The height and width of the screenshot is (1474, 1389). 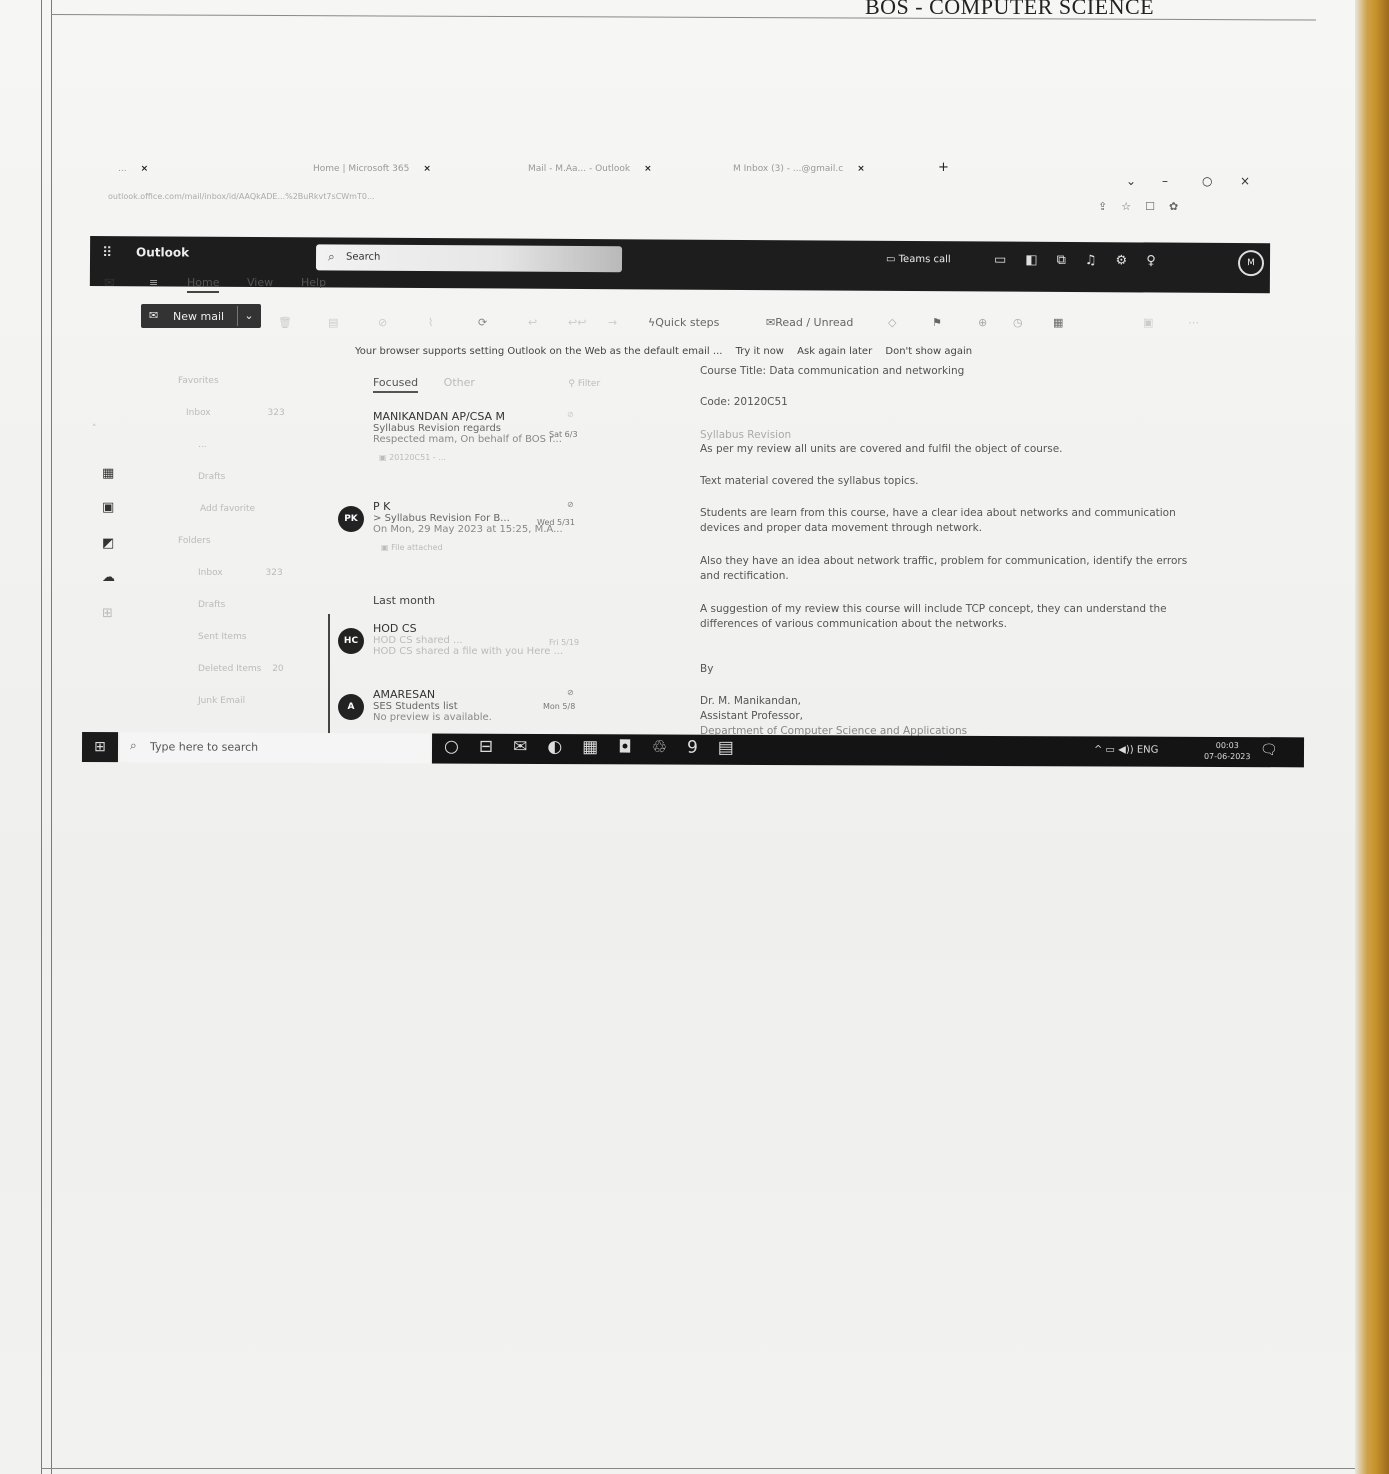 What do you see at coordinates (201, 316) in the screenshot?
I see `new-mail-button: ✉ New mail ⌄` at bounding box center [201, 316].